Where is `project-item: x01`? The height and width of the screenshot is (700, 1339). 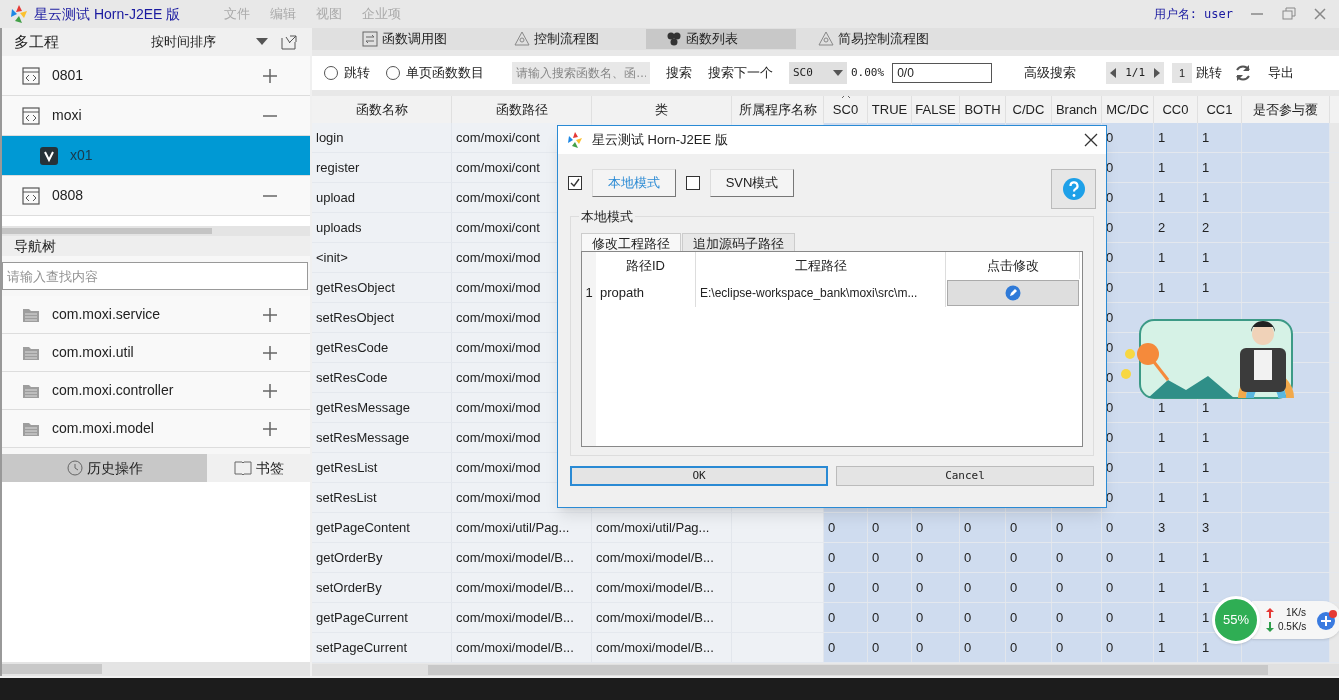
project-item: x01 is located at coordinates (156, 156).